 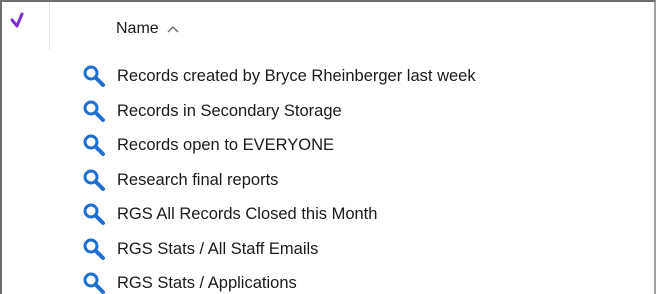 What do you see at coordinates (198, 180) in the screenshot?
I see `list-item-label: Research final reports` at bounding box center [198, 180].